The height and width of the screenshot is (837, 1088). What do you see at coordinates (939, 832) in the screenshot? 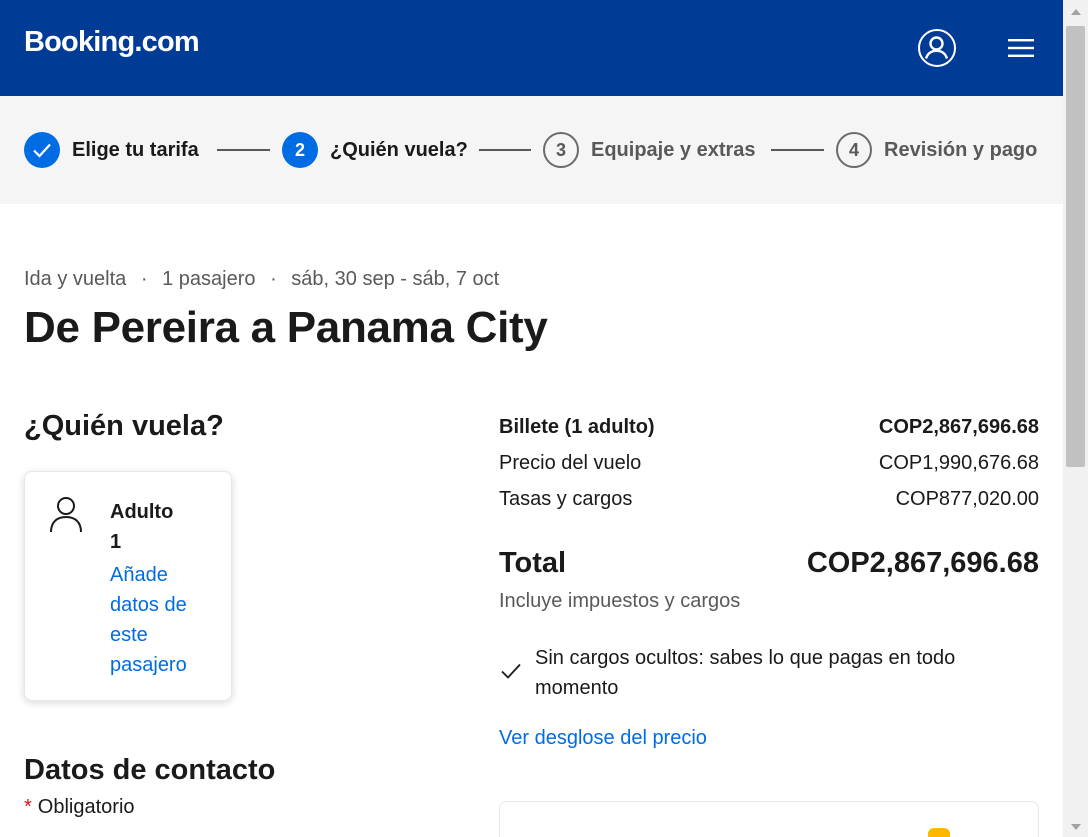
I see `gift-icon` at bounding box center [939, 832].